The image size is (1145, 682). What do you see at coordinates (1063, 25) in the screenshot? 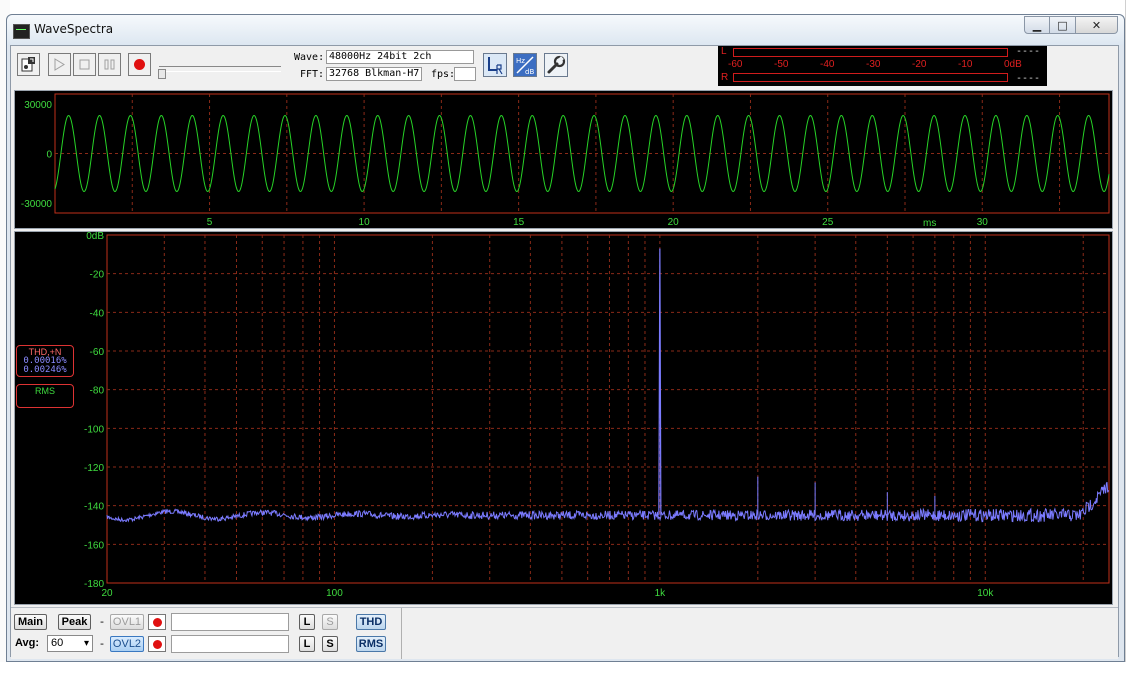
I see `maximize-button: □` at bounding box center [1063, 25].